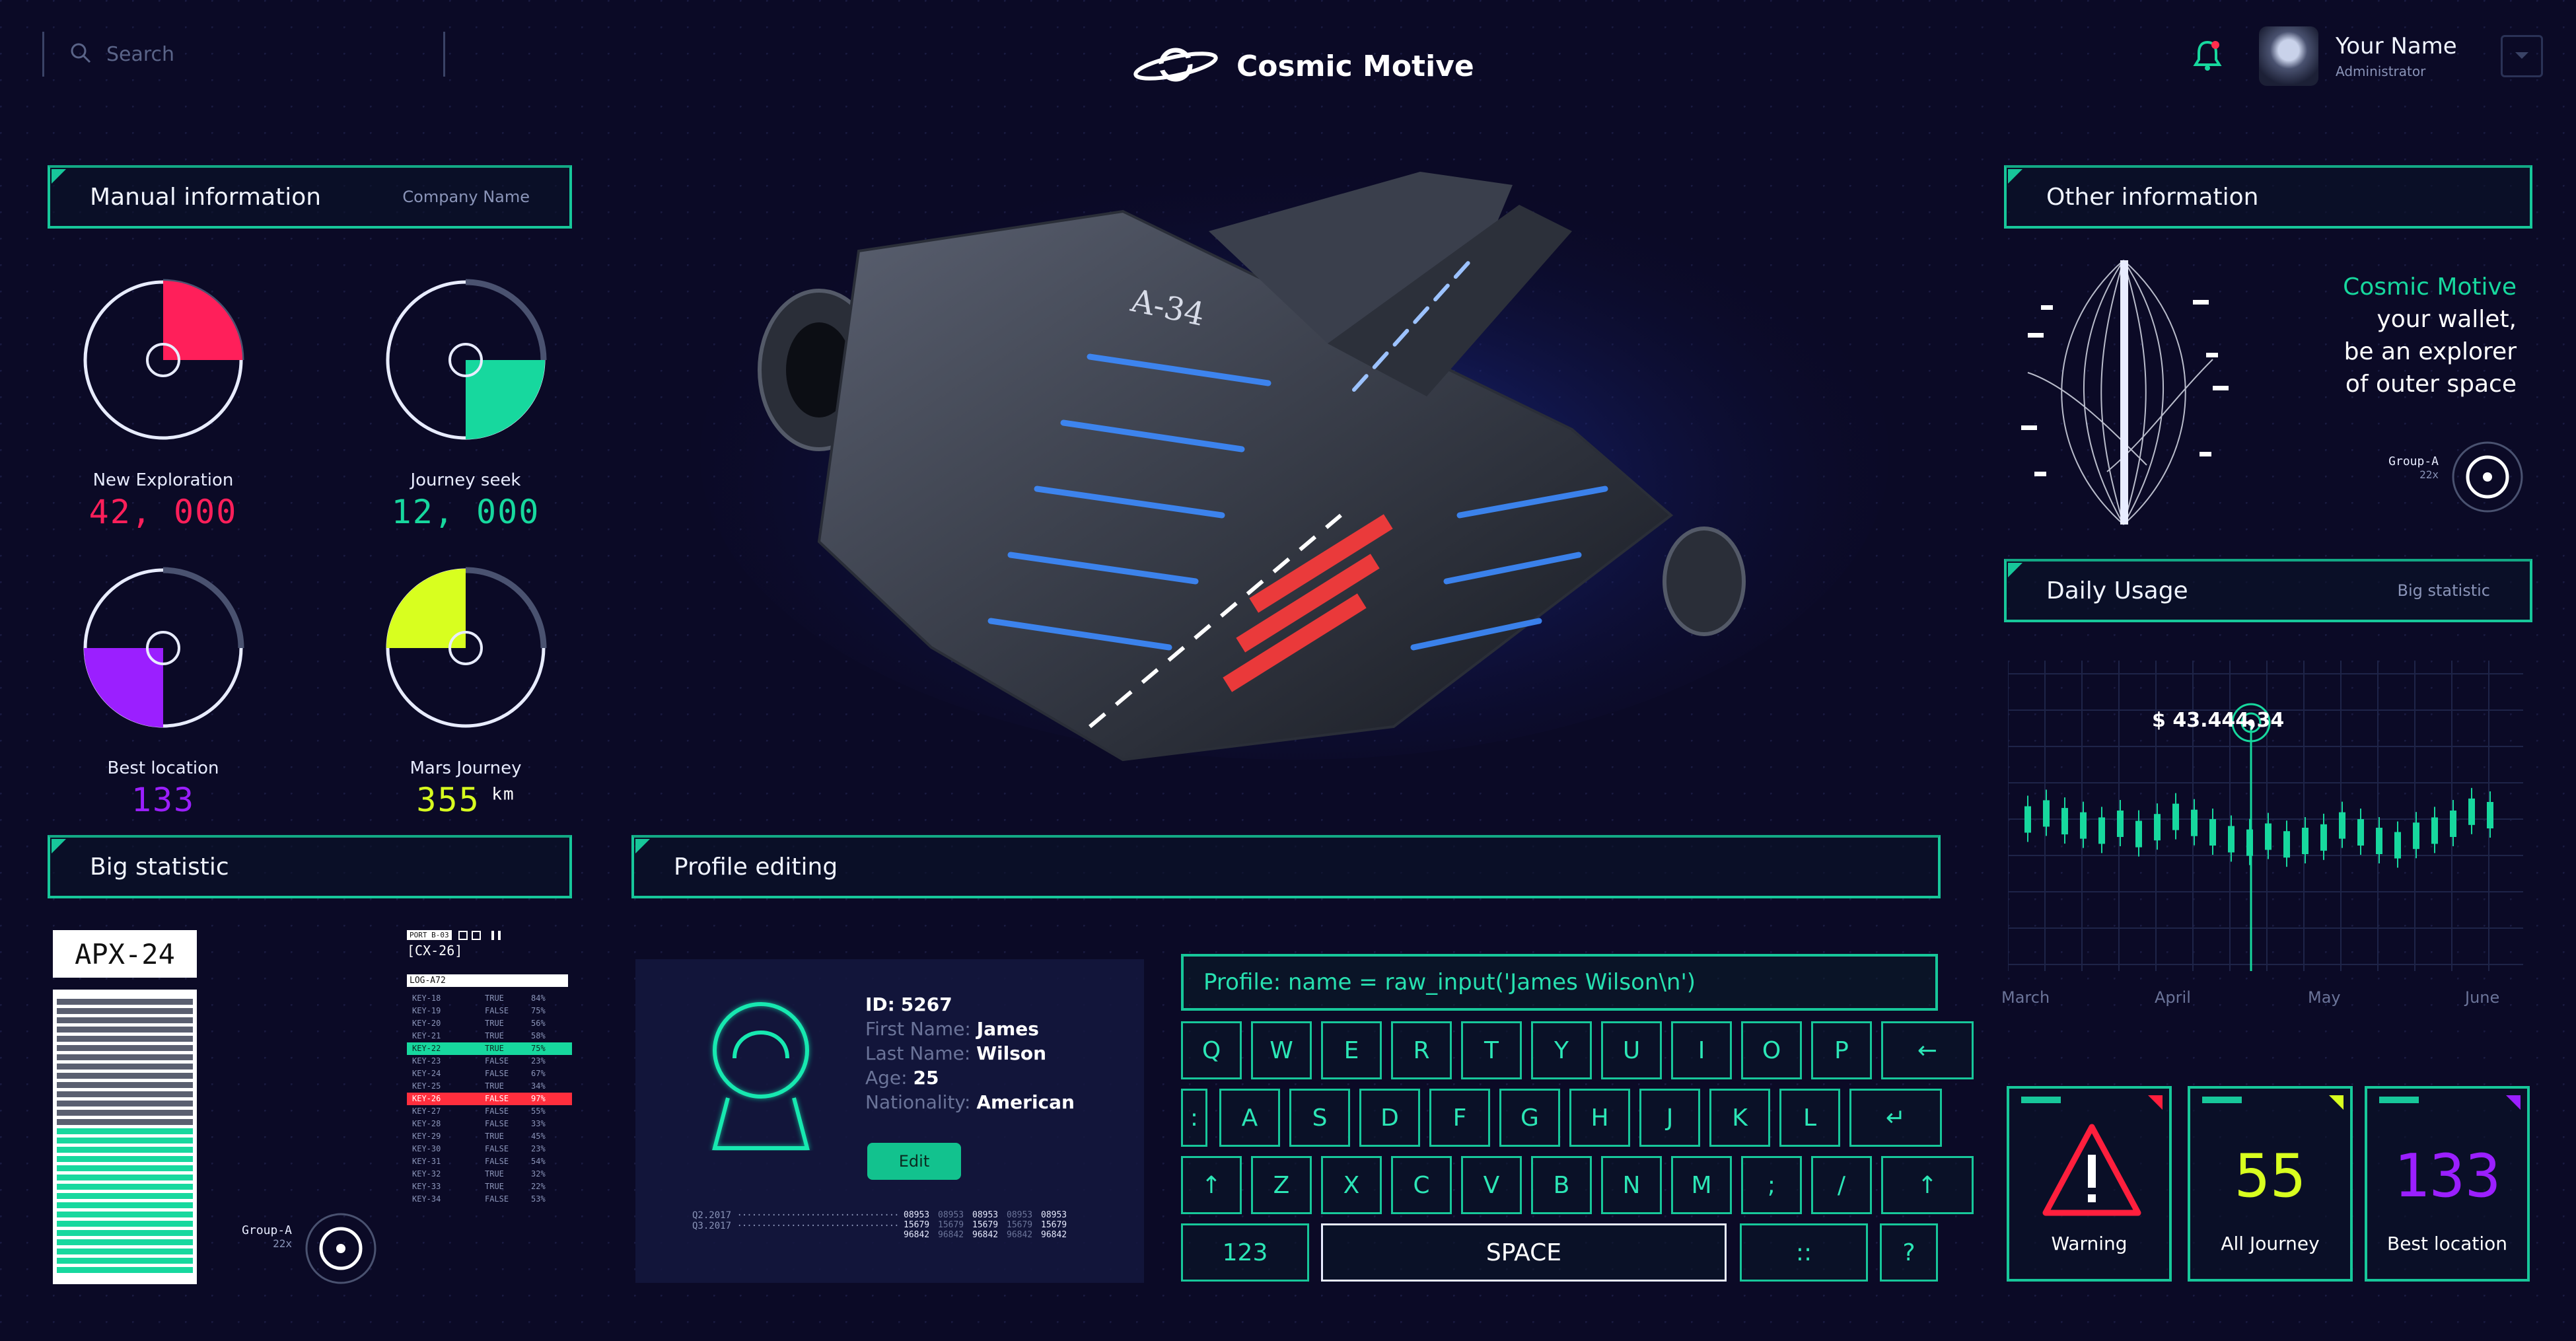 The image size is (2576, 1341). I want to click on key-y: Y, so click(1561, 1050).